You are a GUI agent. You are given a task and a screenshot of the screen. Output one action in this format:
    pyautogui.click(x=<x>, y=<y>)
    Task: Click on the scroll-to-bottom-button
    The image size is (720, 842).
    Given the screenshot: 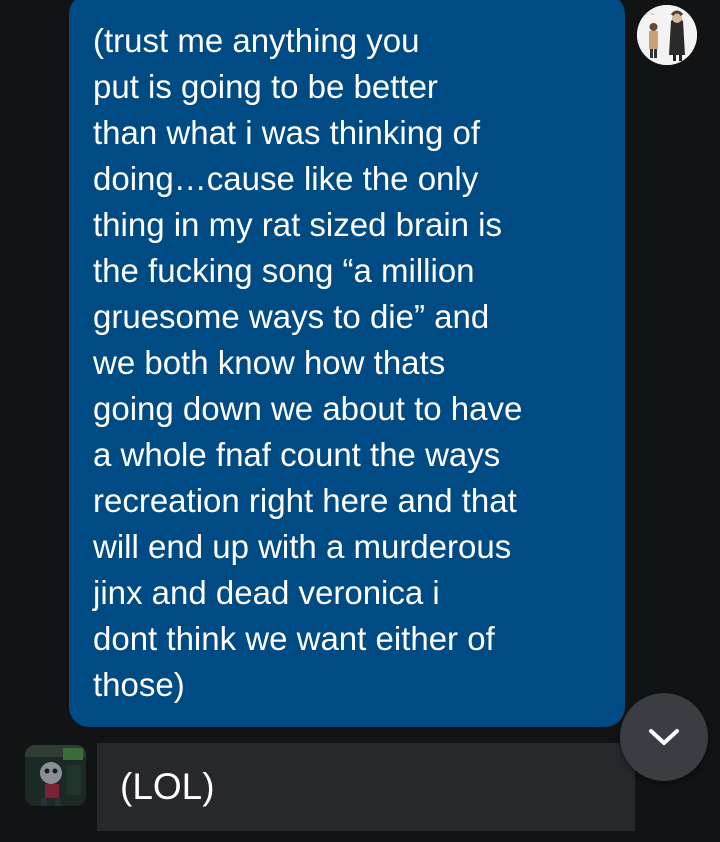 What is the action you would take?
    pyautogui.click(x=664, y=737)
    